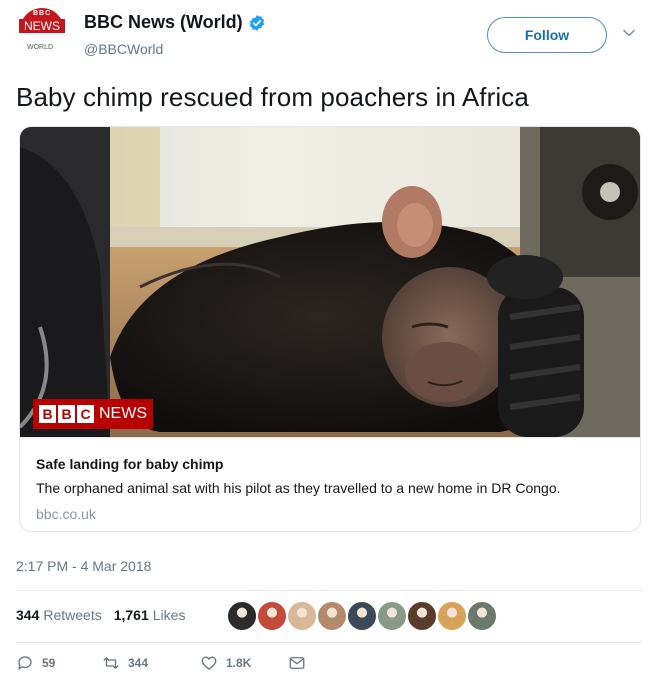 The image size is (664, 698). Describe the element at coordinates (138, 663) in the screenshot. I see `retweet-count: 344` at that location.